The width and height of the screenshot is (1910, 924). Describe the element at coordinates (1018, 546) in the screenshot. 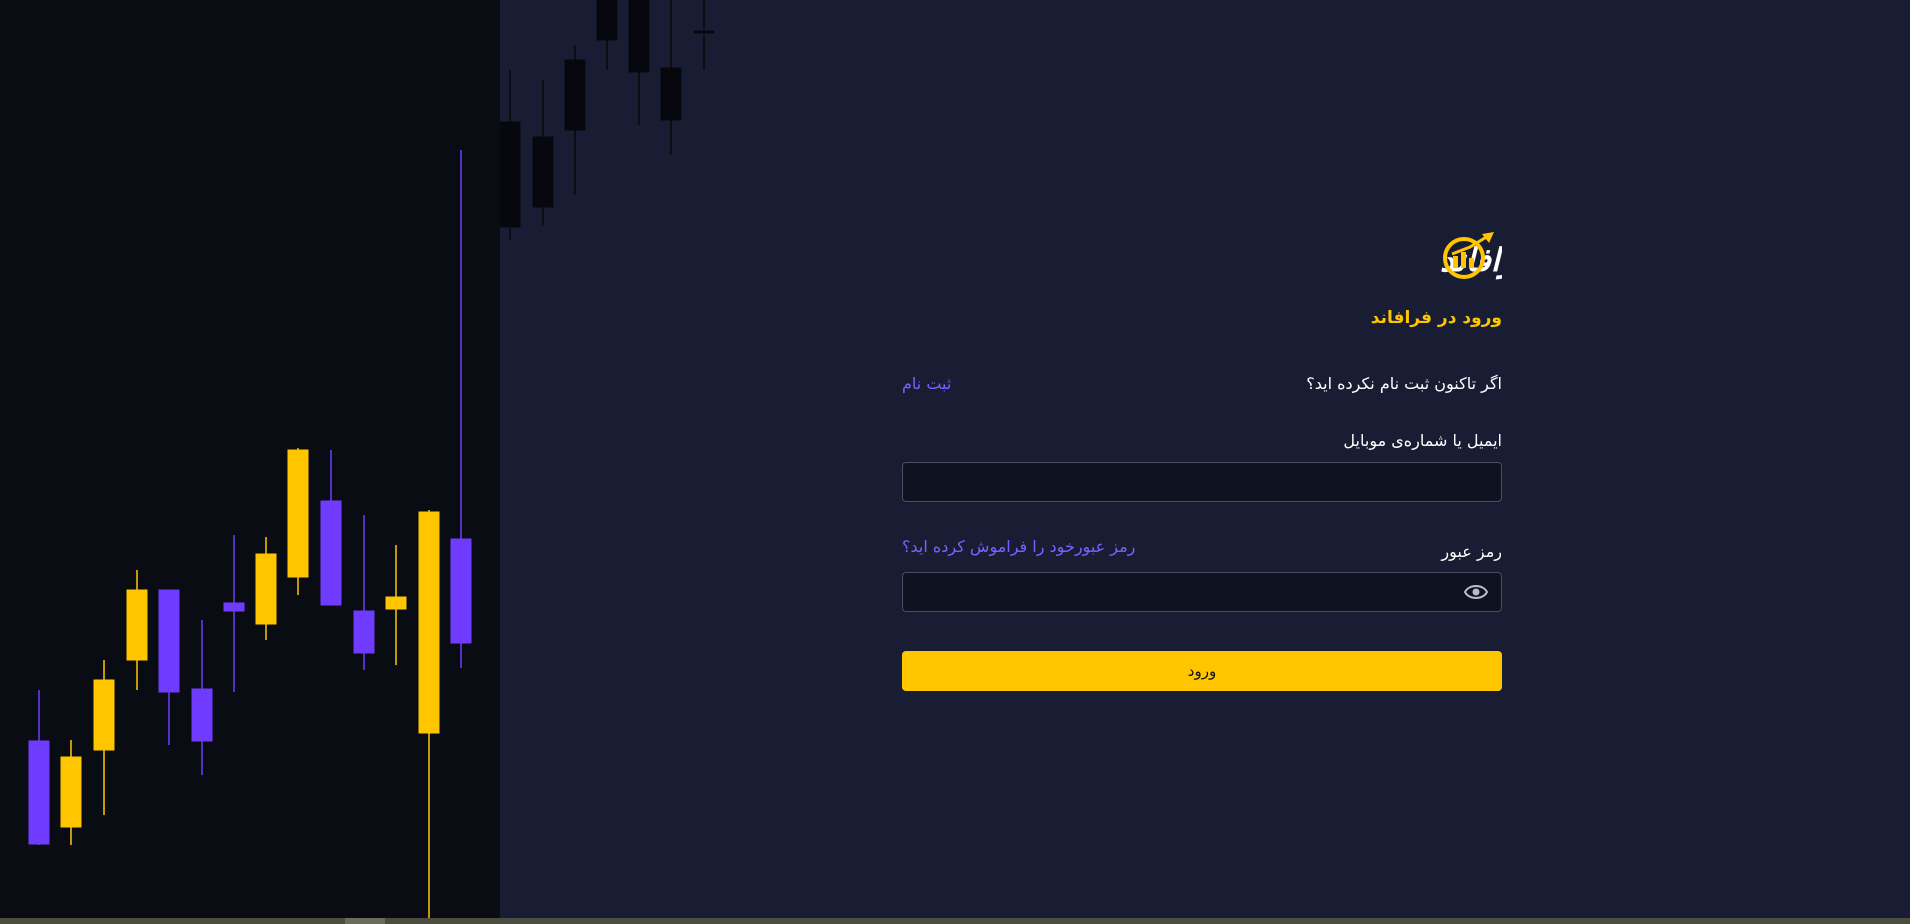

I see `forgot-password-link: رمز عبورخود را فراموش کرده اید؟` at that location.